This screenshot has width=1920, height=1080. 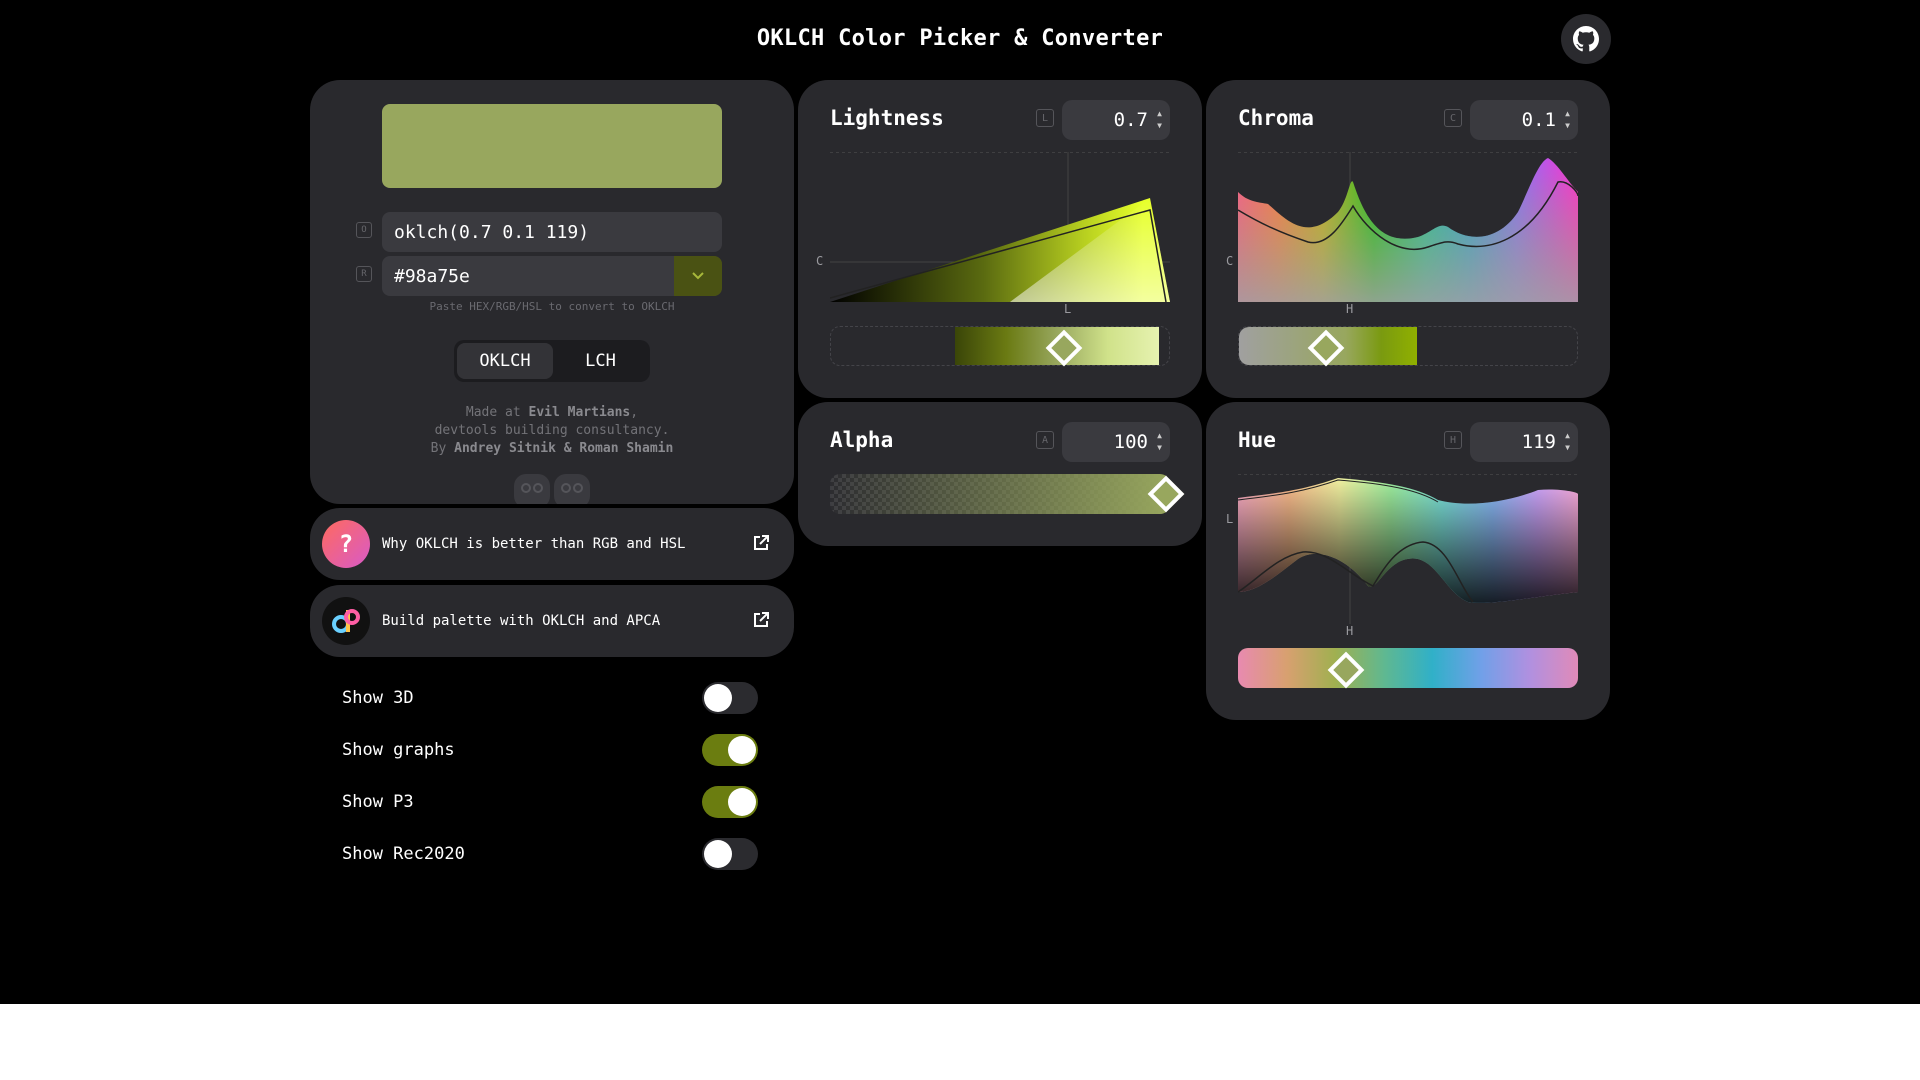 What do you see at coordinates (1000, 227) in the screenshot?
I see `lightness-graph` at bounding box center [1000, 227].